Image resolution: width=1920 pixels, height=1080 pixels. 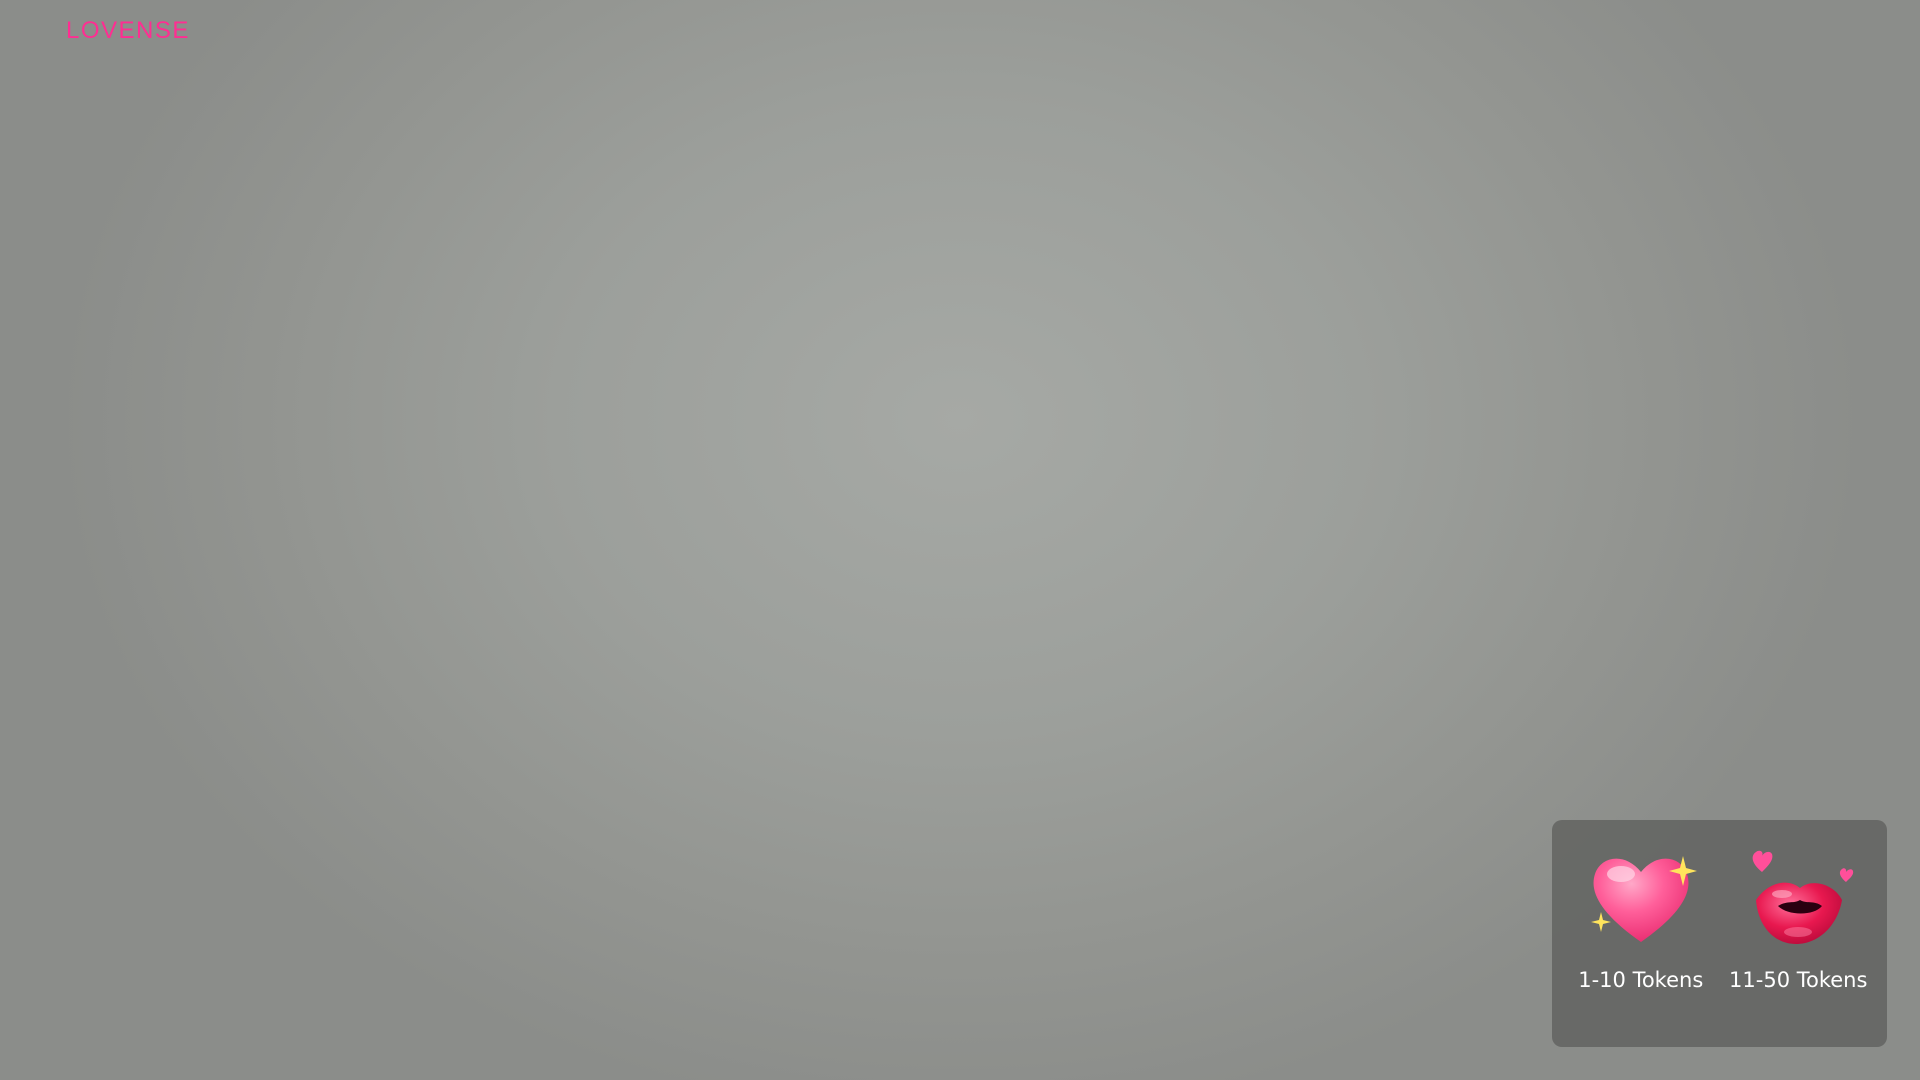 I want to click on tip-level-1-10: 1-10 Tokens, so click(x=1641, y=918).